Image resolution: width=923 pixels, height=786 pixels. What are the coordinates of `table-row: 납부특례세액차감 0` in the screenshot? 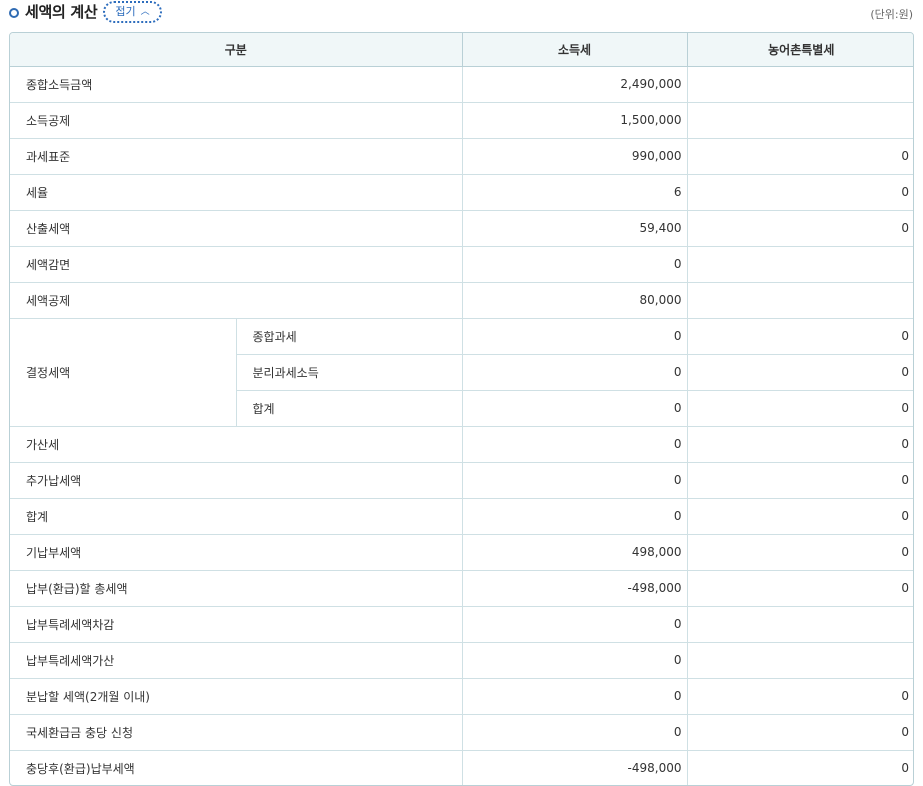 It's located at (461, 624).